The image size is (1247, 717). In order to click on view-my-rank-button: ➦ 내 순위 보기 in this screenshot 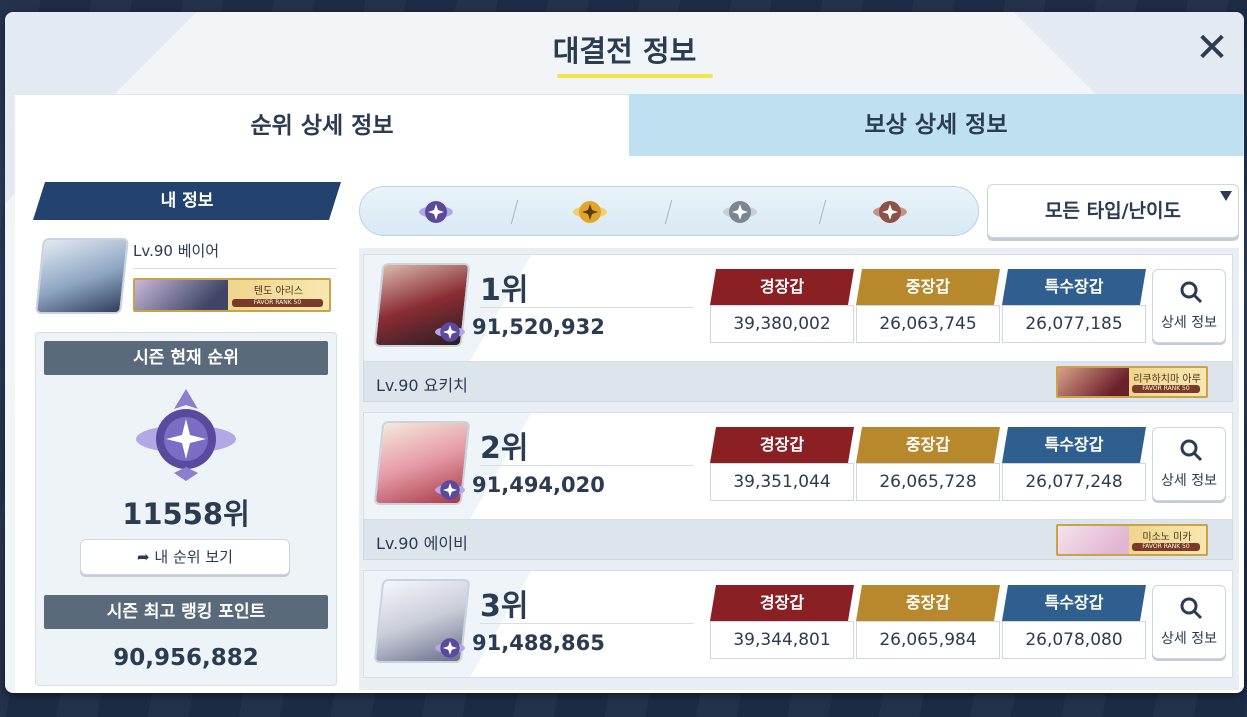, I will do `click(185, 557)`.